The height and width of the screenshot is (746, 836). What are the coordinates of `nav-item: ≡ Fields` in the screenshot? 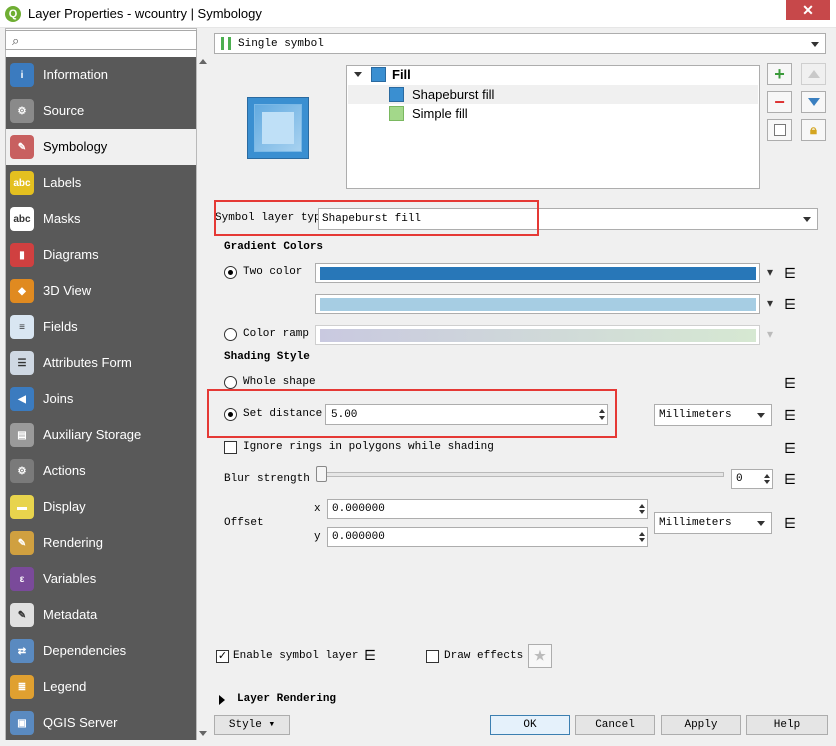 It's located at (101, 327).